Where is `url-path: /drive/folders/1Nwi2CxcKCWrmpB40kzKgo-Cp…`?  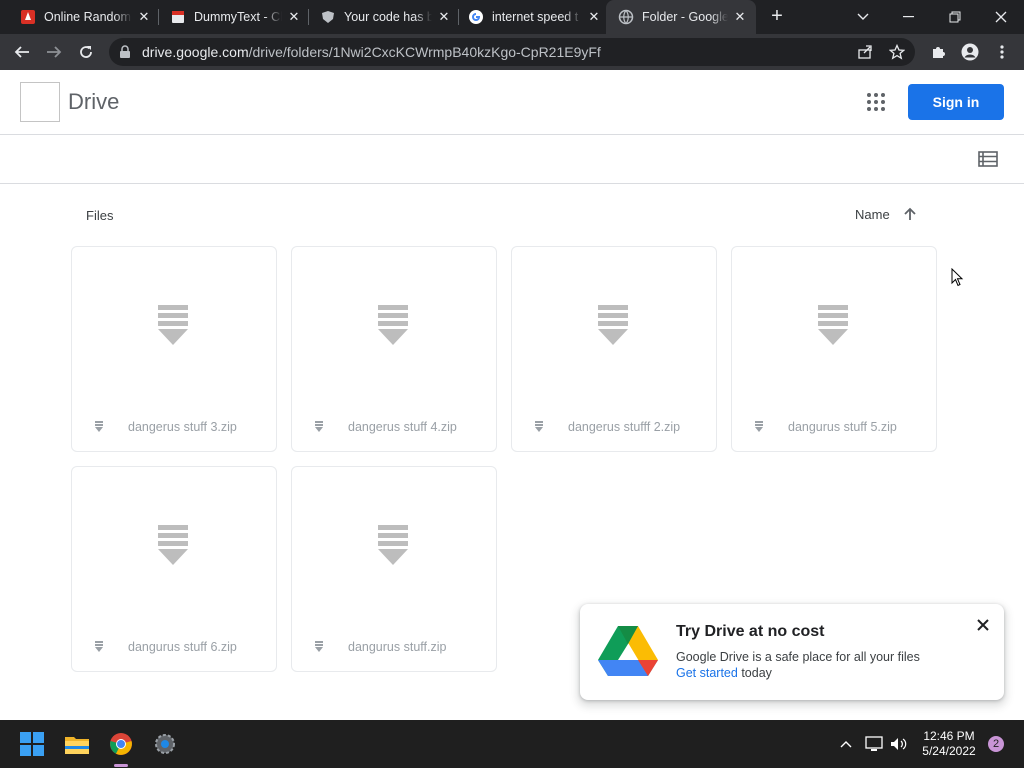
url-path: /drive/folders/1Nwi2CxcKCWrmpB40kzKgo-Cp… is located at coordinates (424, 52).